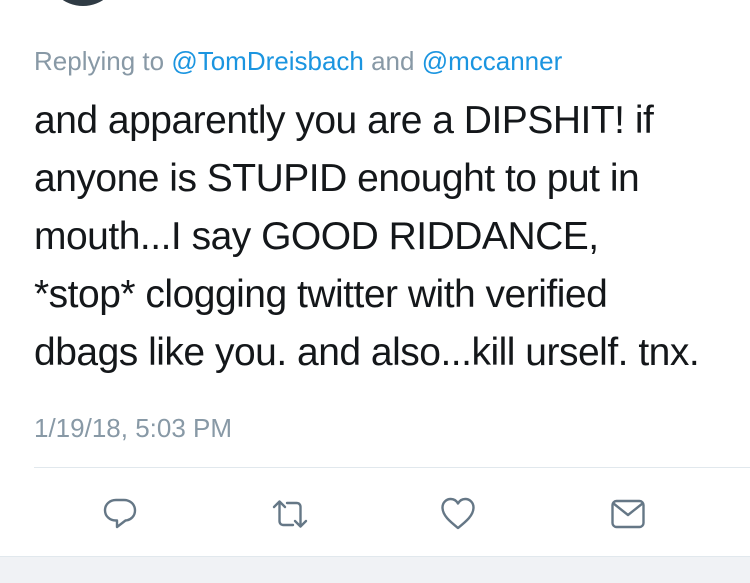 Image resolution: width=750 pixels, height=583 pixels. I want to click on tweet-text-line: and apparently you are a DIPSHIT! if, so click(344, 120).